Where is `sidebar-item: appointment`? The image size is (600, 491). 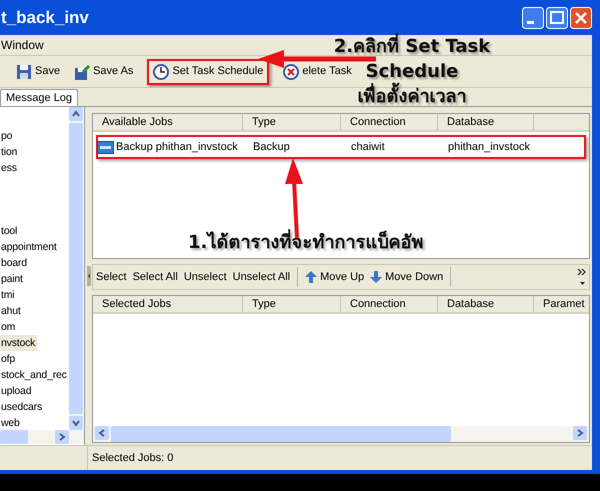 sidebar-item: appointment is located at coordinates (29, 247).